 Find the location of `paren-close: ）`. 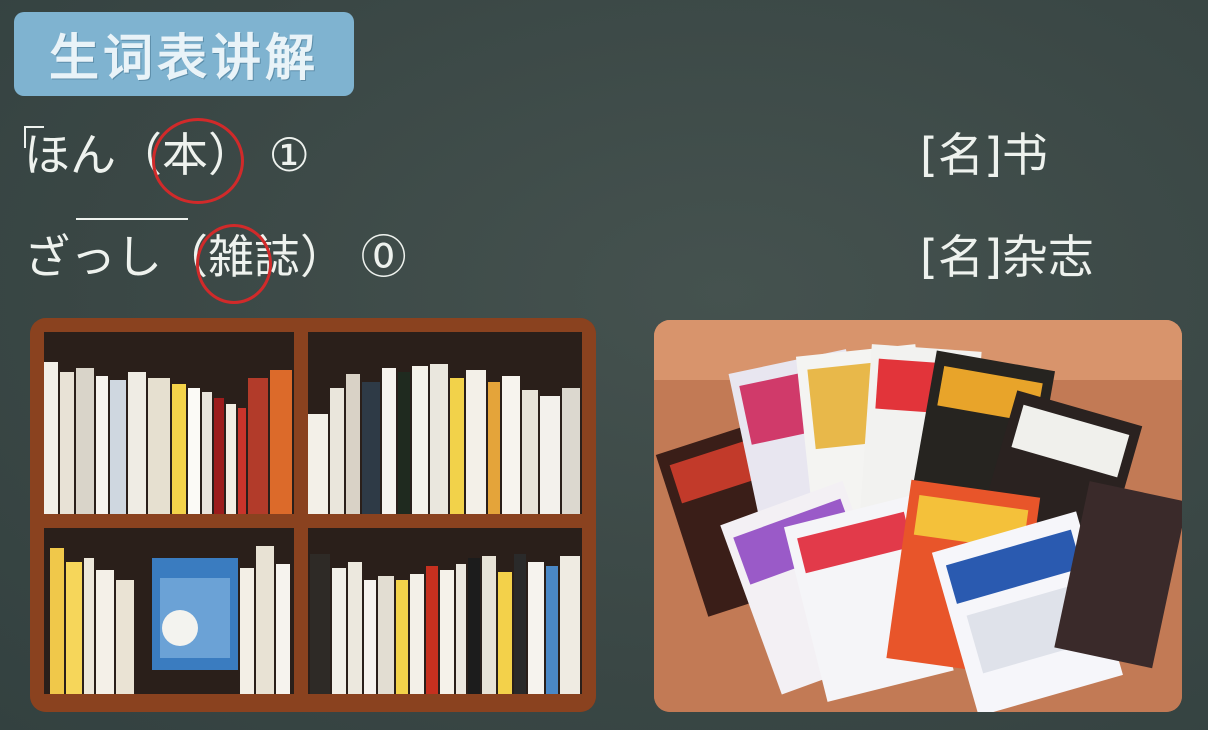

paren-close: ） is located at coordinates (323, 257).